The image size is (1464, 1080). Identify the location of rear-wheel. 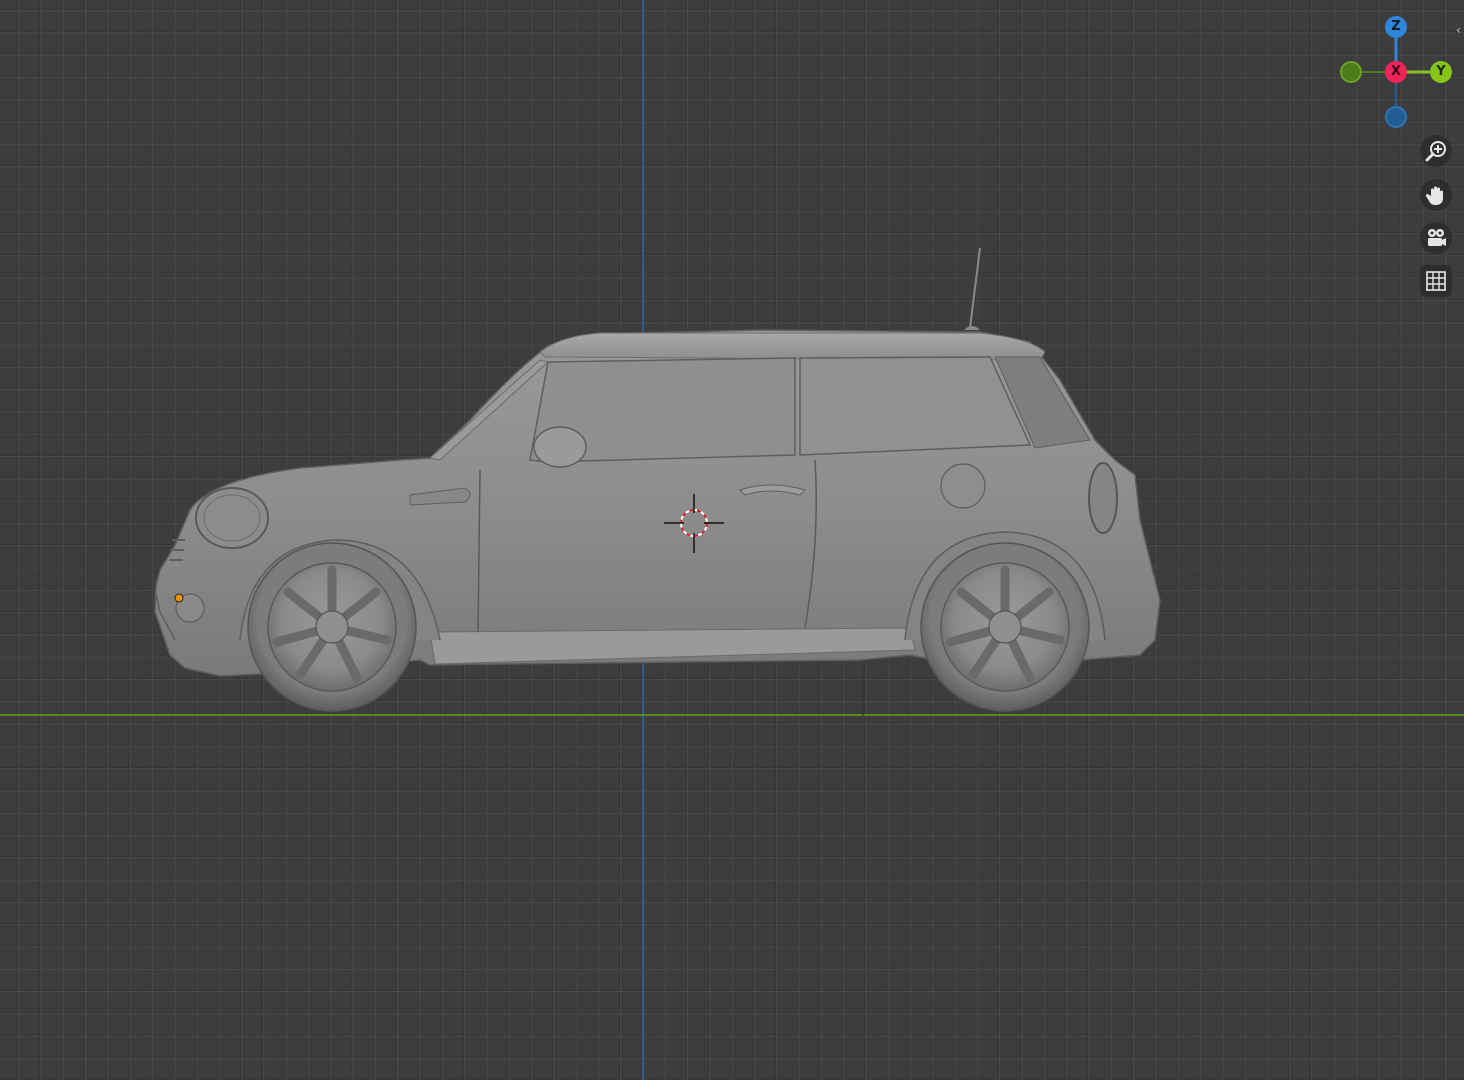
(1005, 627).